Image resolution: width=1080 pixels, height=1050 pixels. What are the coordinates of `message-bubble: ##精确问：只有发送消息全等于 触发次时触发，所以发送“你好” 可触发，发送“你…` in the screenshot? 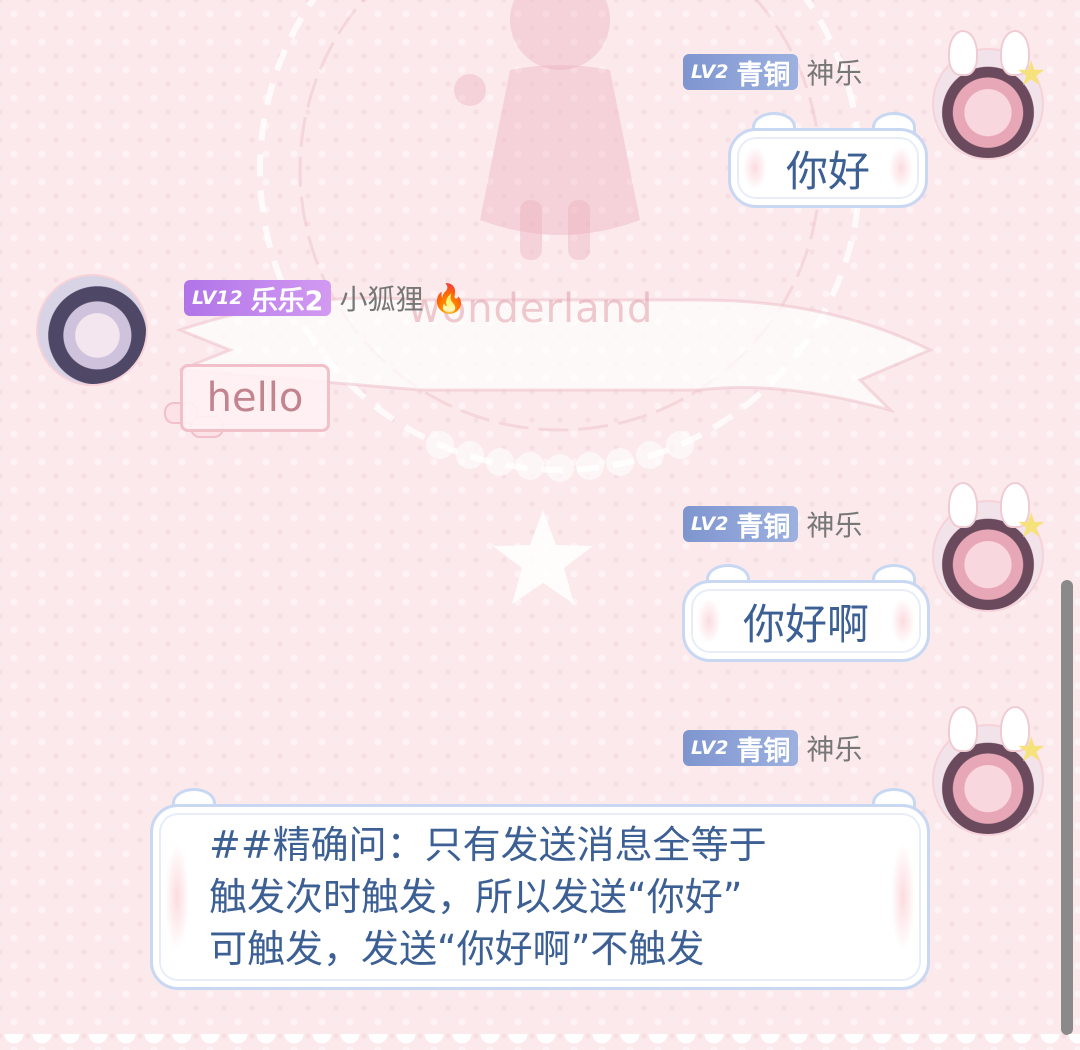 It's located at (540, 897).